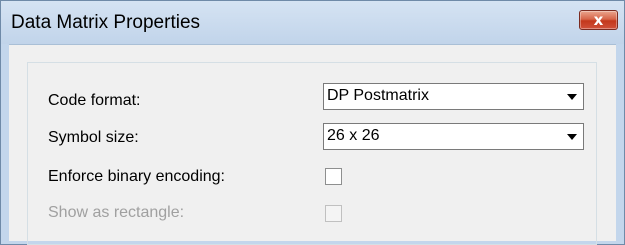 This screenshot has width=625, height=245. I want to click on symbol-size-dropdown: 26 x 26, so click(453, 136).